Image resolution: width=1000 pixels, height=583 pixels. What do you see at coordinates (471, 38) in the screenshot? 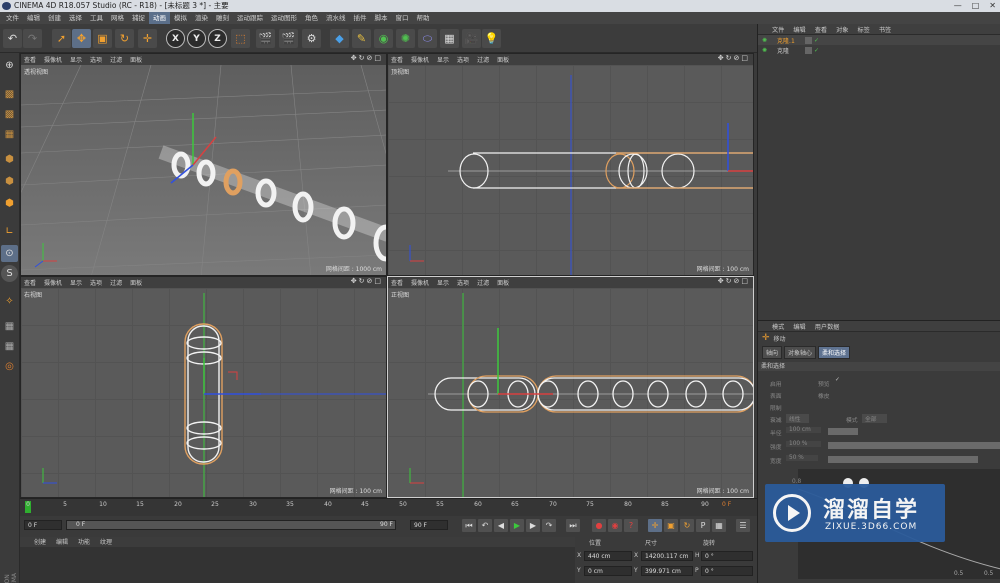
I see `camera-icon: 🎥` at bounding box center [471, 38].